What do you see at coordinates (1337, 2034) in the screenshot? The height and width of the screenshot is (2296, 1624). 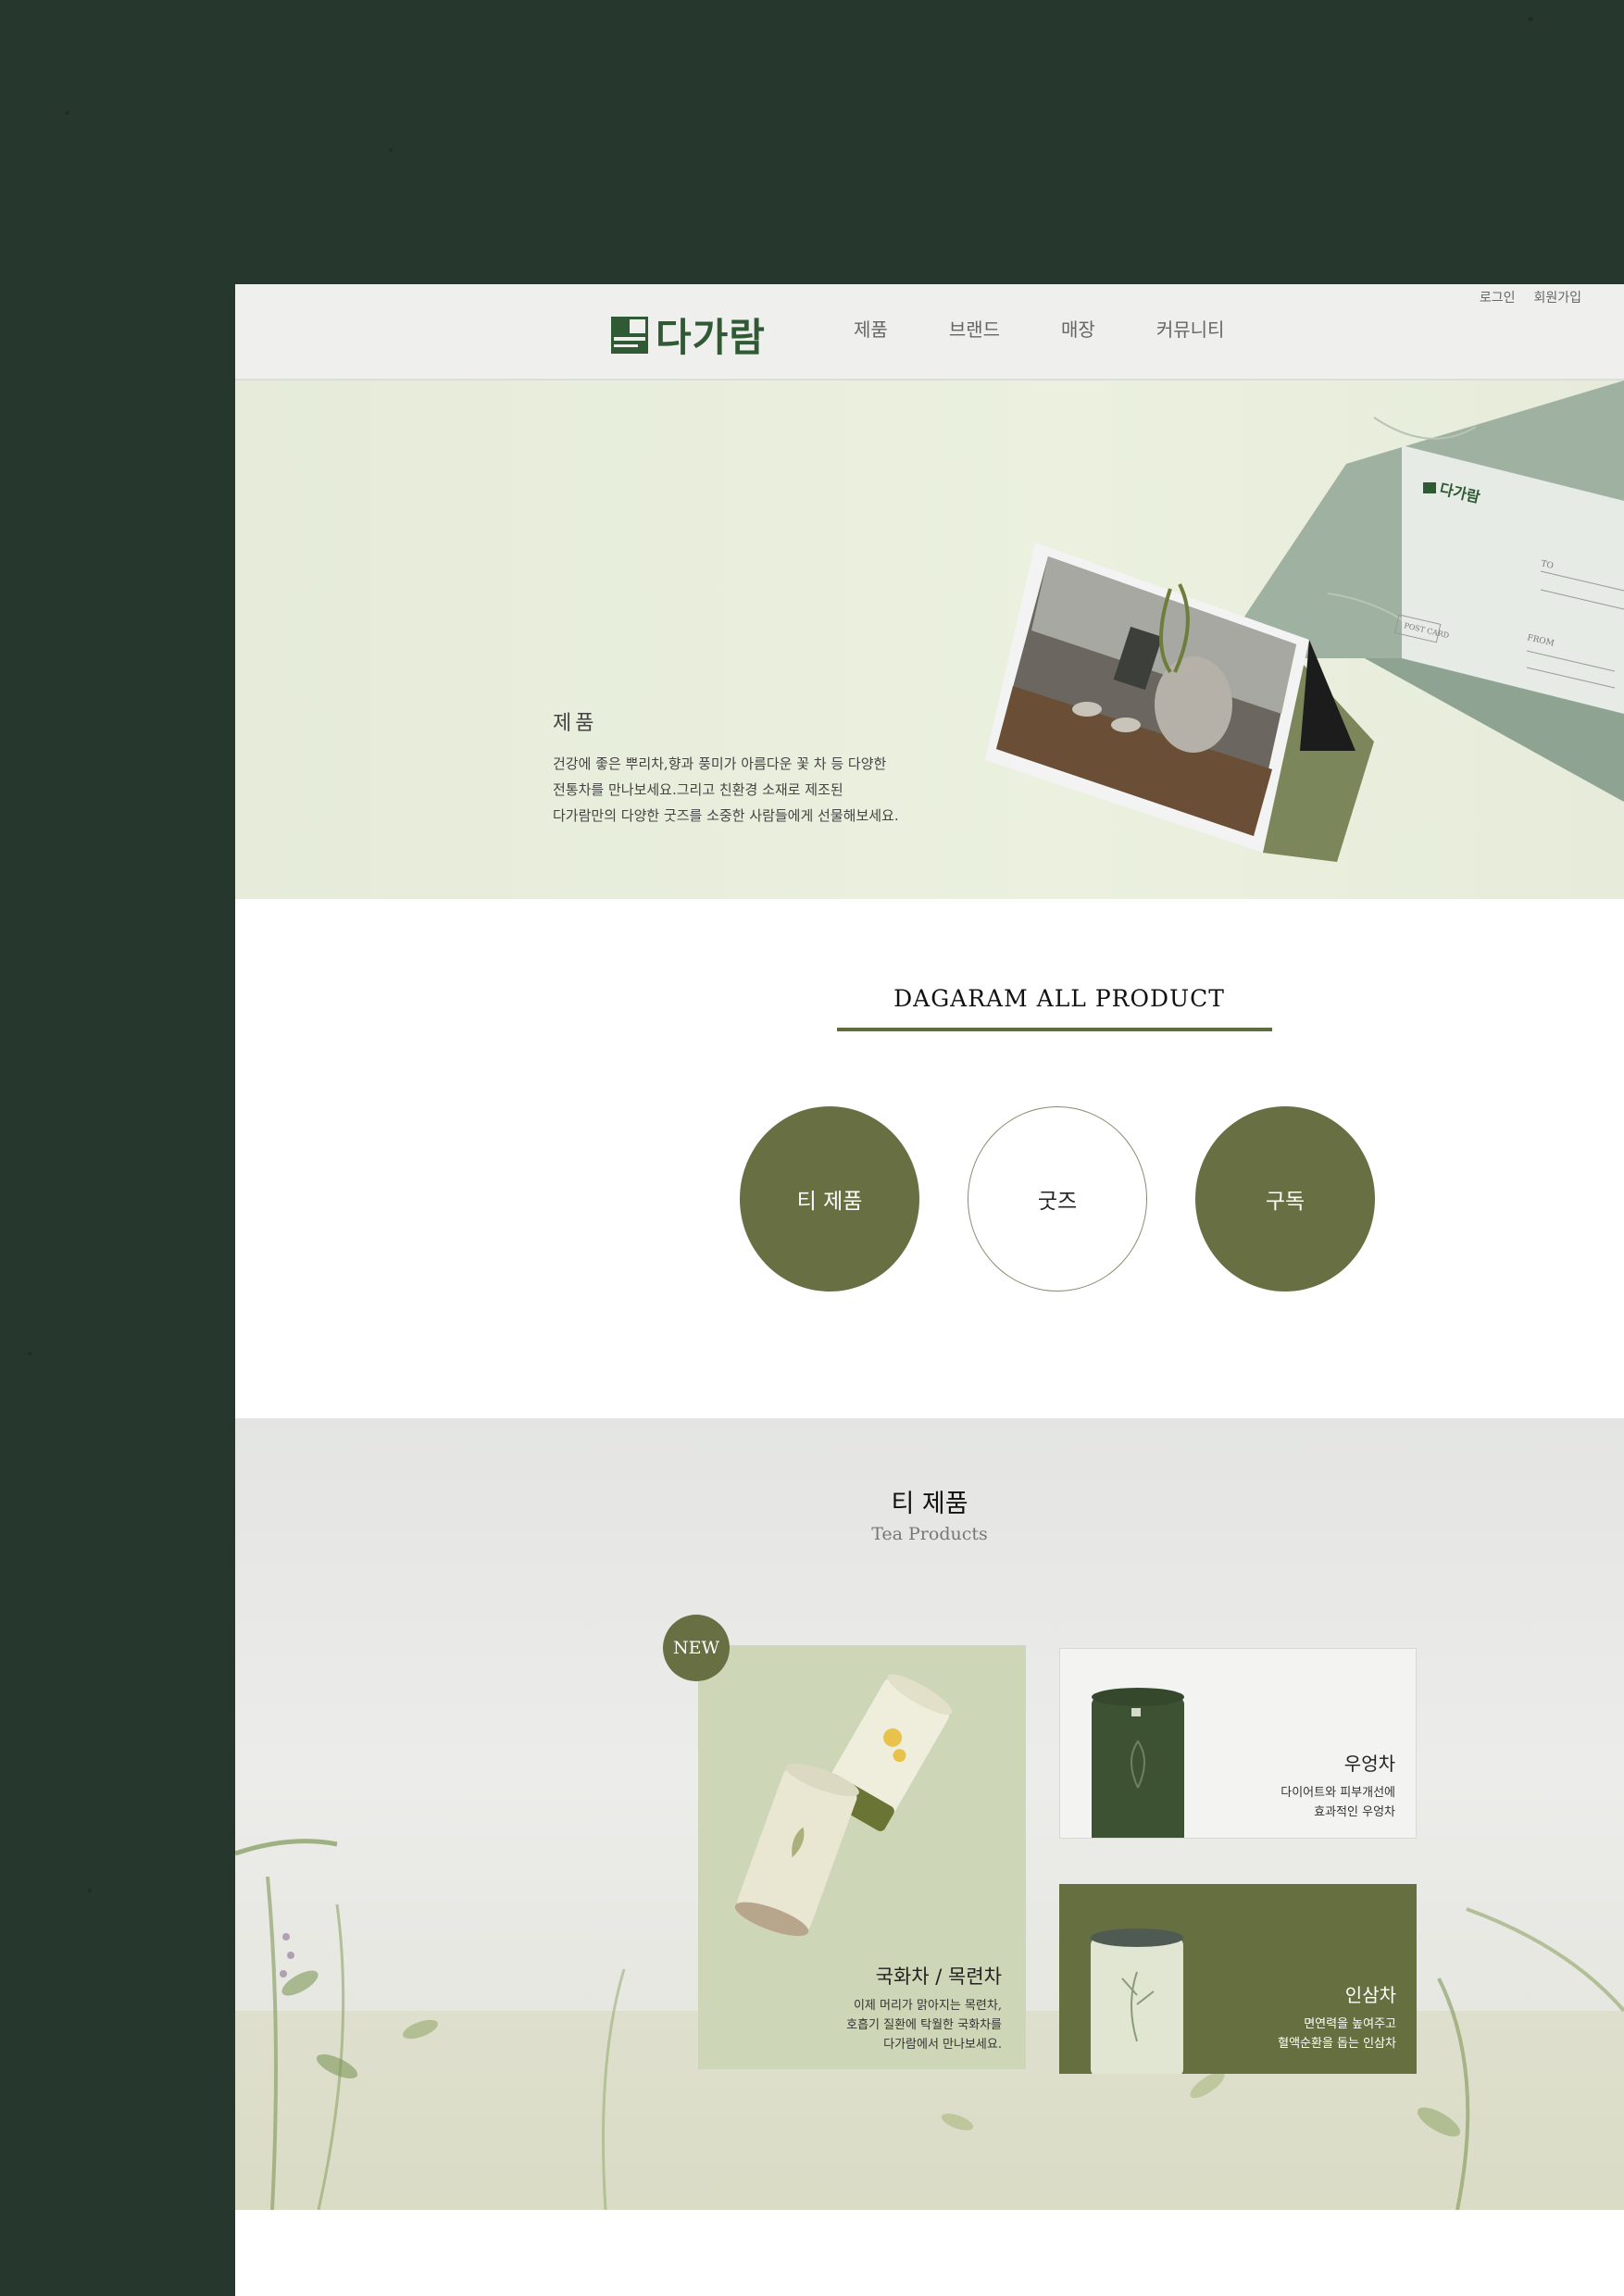 I see `product-description: 면연력을 높여주고 혈액순환을 돕는 인삼차` at bounding box center [1337, 2034].